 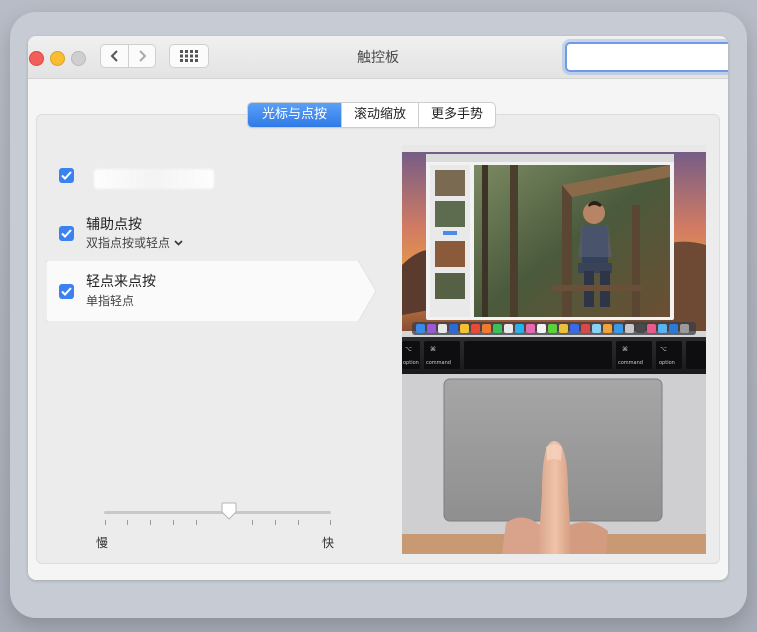 I want to click on tap-to-click-subtitle: 单指轻点, so click(x=110, y=301).